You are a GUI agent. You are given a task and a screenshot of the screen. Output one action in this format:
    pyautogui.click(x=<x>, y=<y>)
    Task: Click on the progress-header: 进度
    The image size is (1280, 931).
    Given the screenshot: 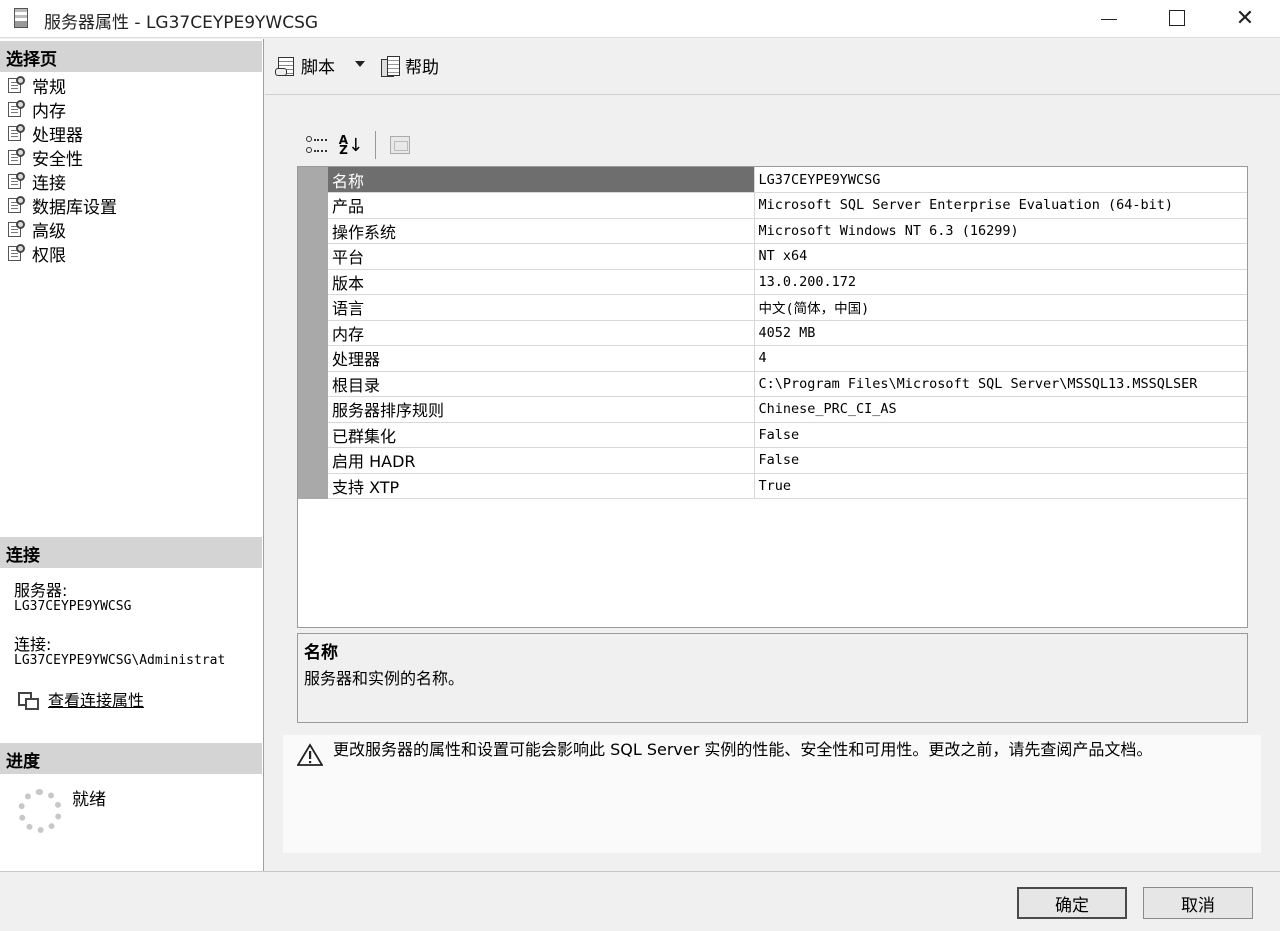 What is the action you would take?
    pyautogui.click(x=131, y=758)
    